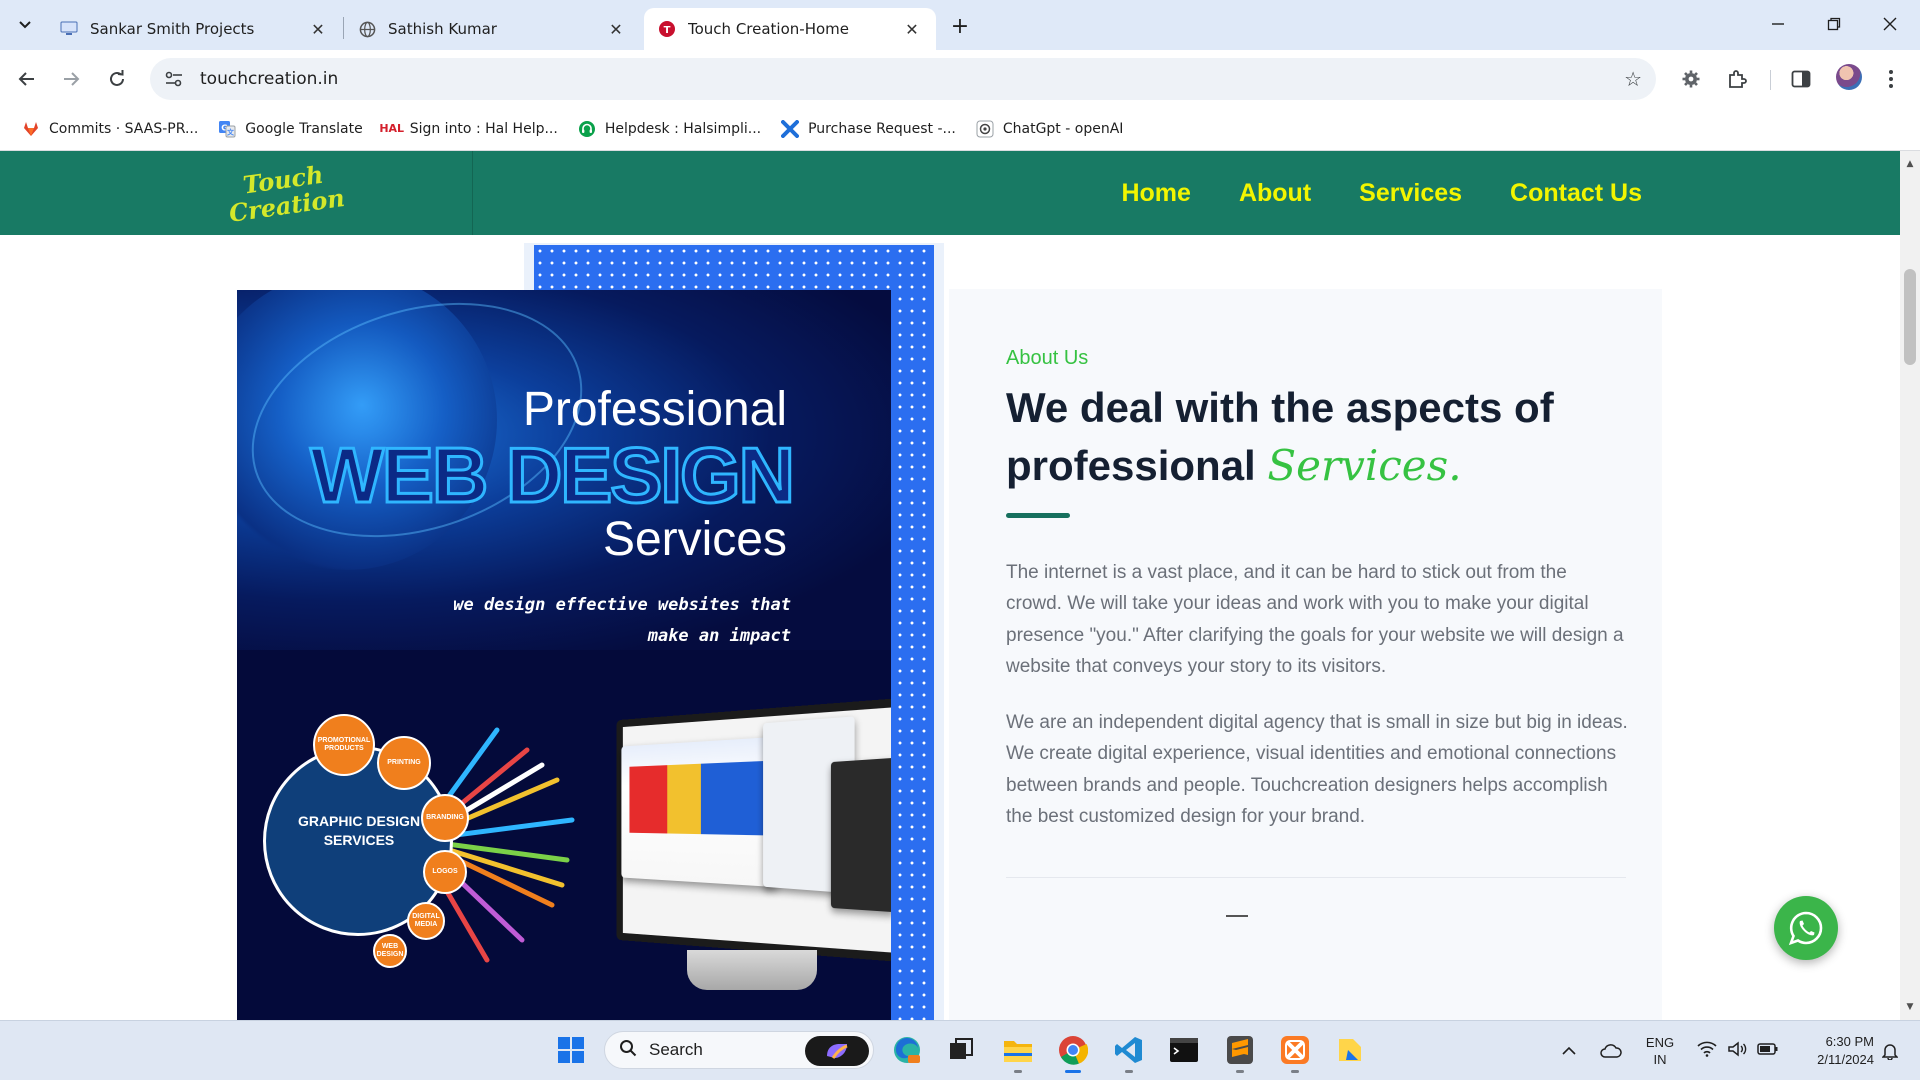  Describe the element at coordinates (1738, 1050) in the screenshot. I see `quick-settings` at that location.